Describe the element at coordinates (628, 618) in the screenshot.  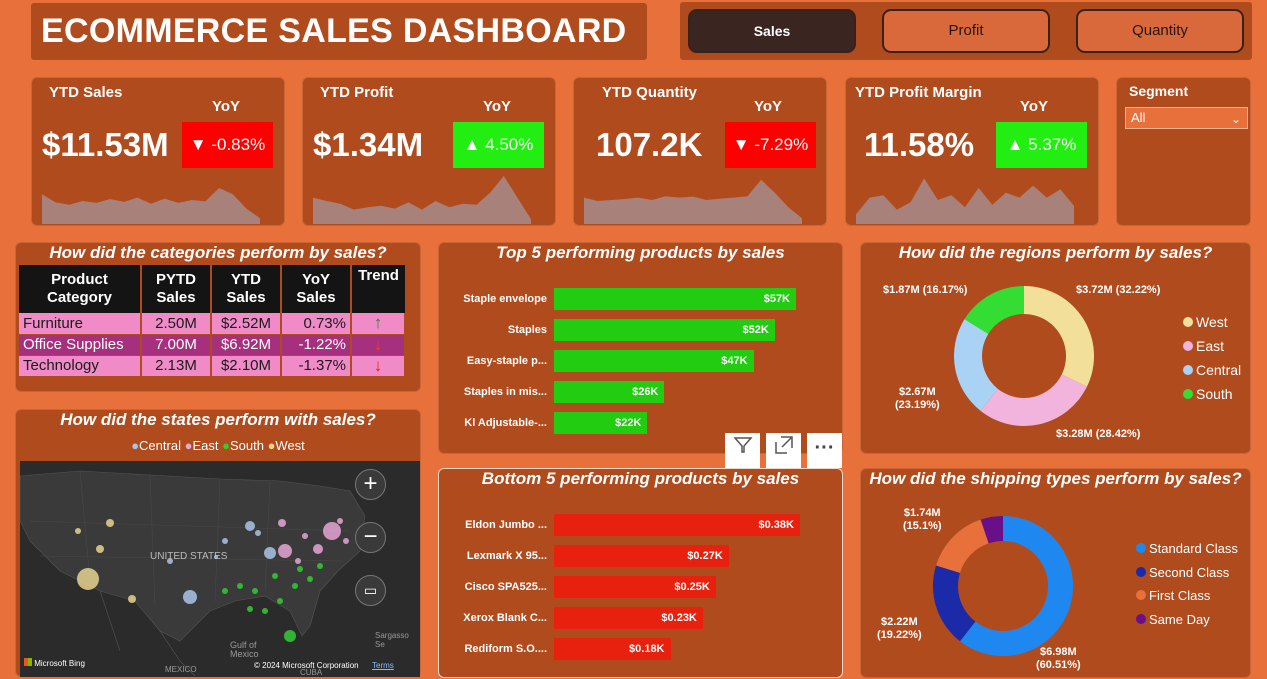
I see `bar: $0.23K` at that location.